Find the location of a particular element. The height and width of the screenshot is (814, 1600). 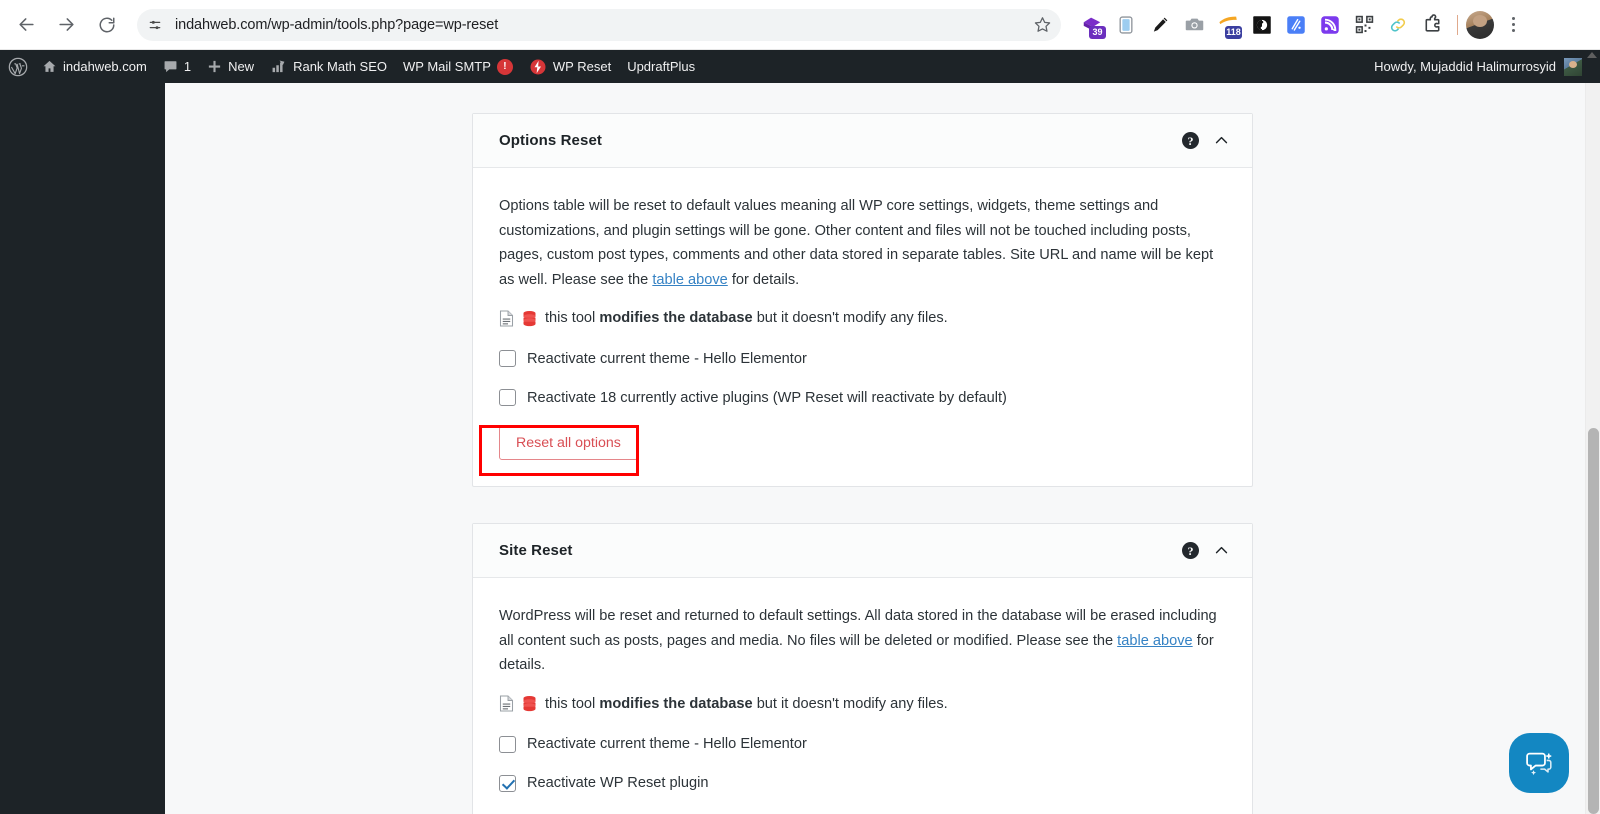

page-scrollbar-thumb is located at coordinates (1593, 621).